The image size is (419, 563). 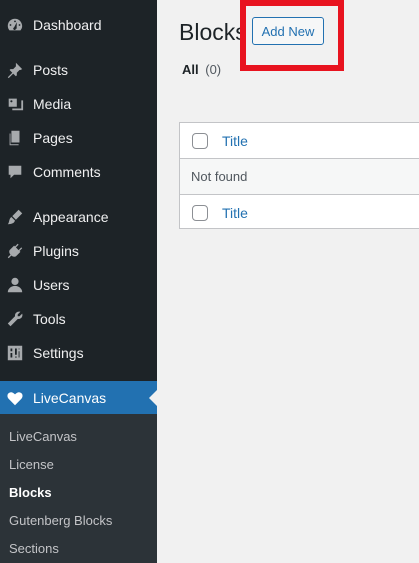 What do you see at coordinates (78, 104) in the screenshot?
I see `sidebar-item-media: Media` at bounding box center [78, 104].